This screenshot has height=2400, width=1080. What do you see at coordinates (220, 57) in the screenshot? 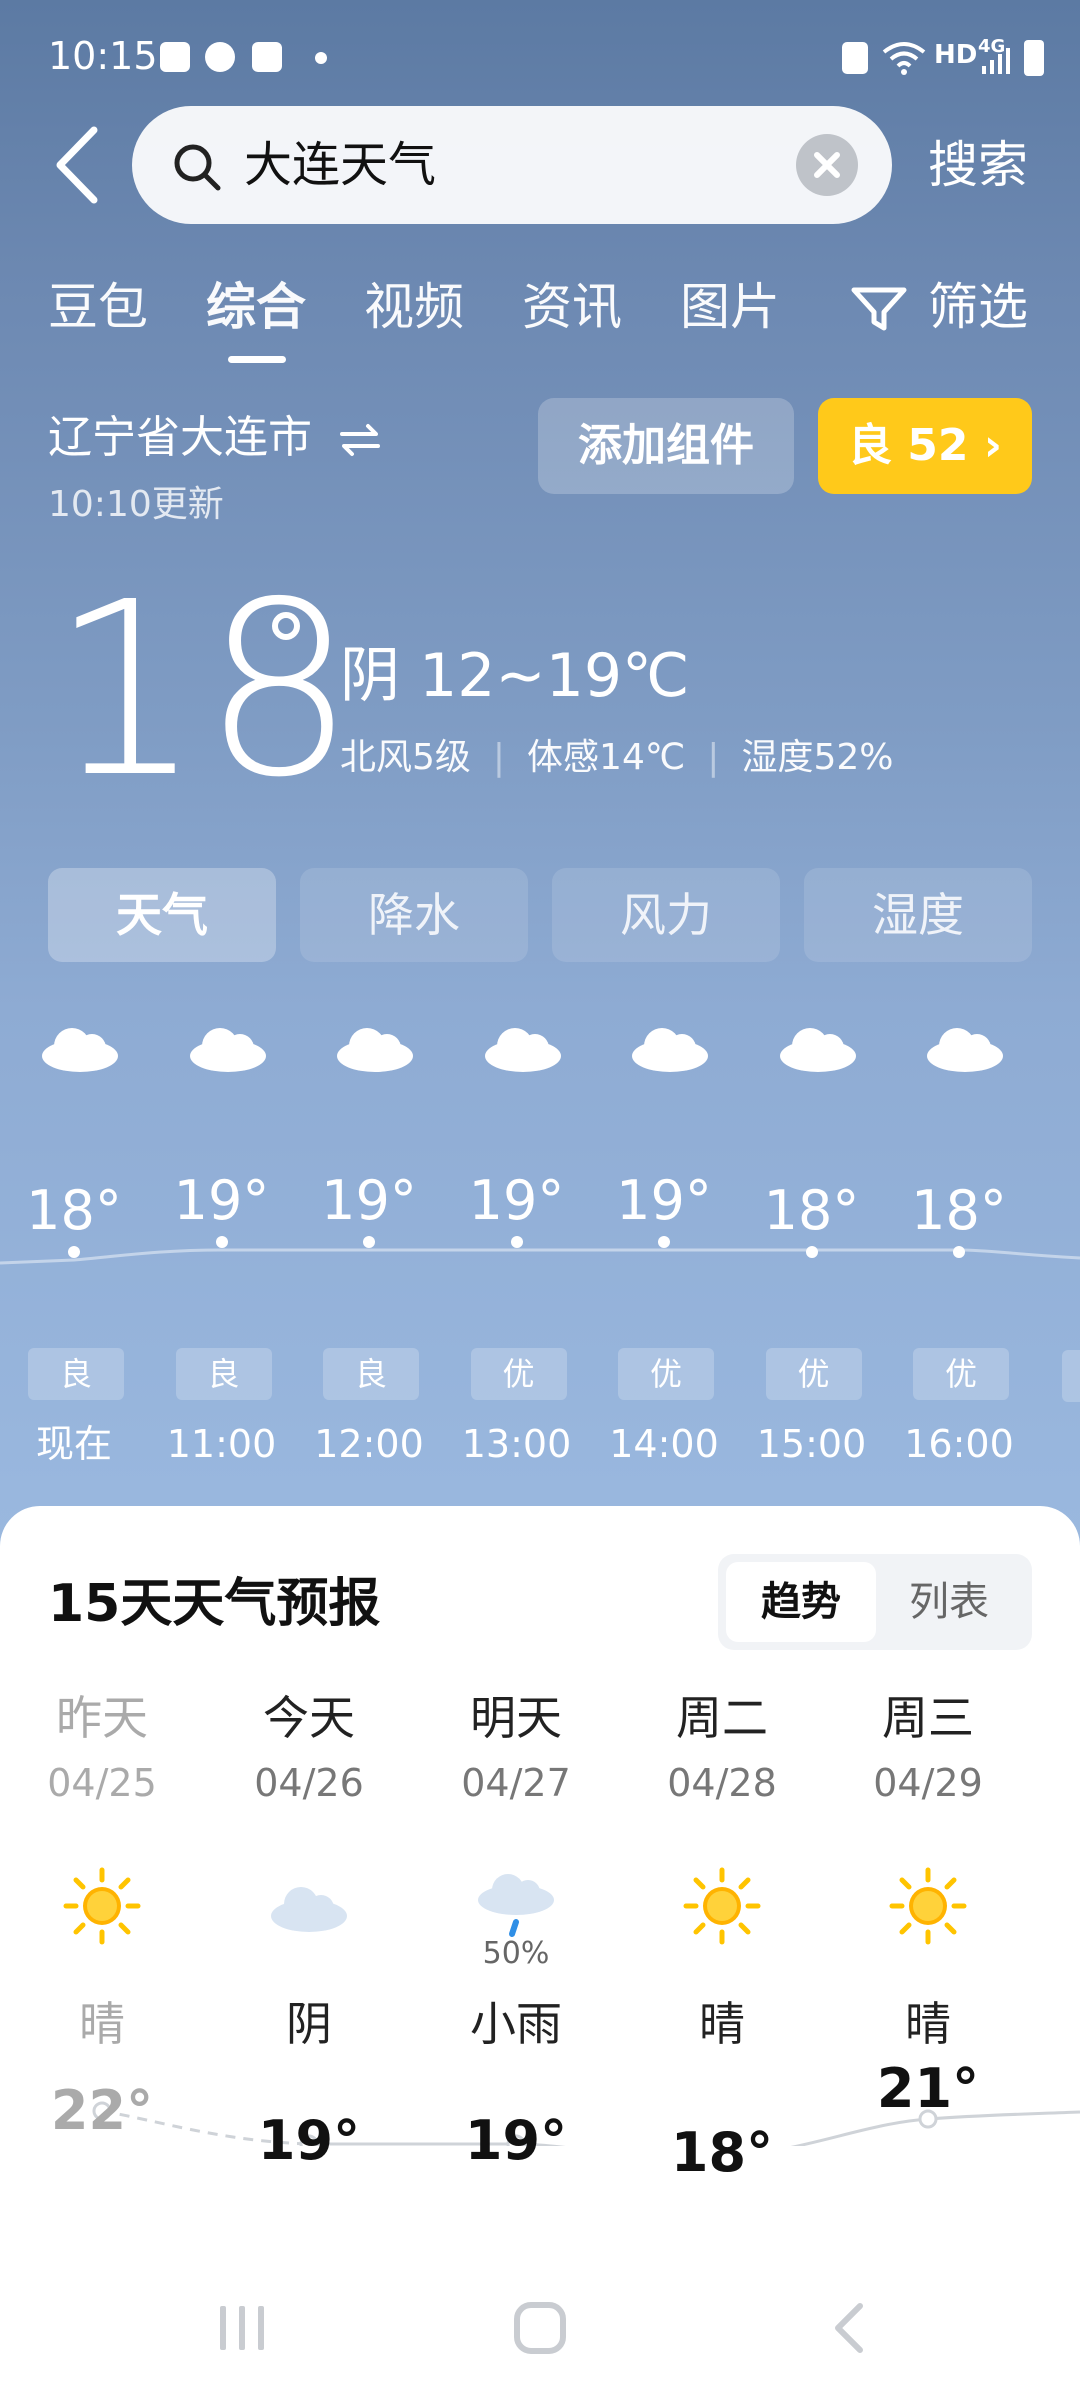
I see `health-notification-icon` at bounding box center [220, 57].